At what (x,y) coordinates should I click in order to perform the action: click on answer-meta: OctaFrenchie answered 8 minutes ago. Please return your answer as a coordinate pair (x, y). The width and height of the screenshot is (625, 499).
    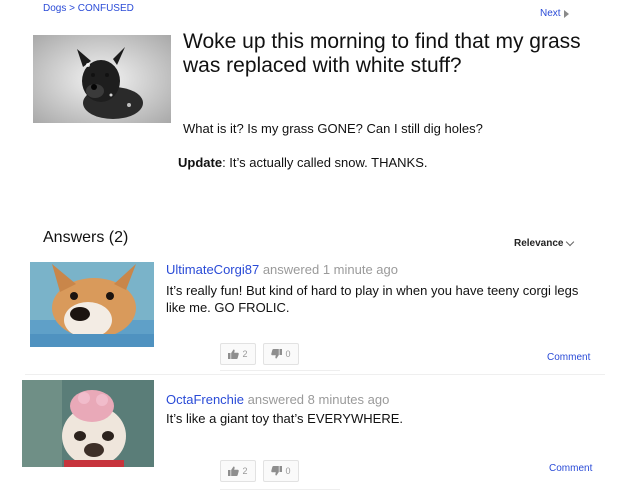
    Looking at the image, I should click on (277, 399).